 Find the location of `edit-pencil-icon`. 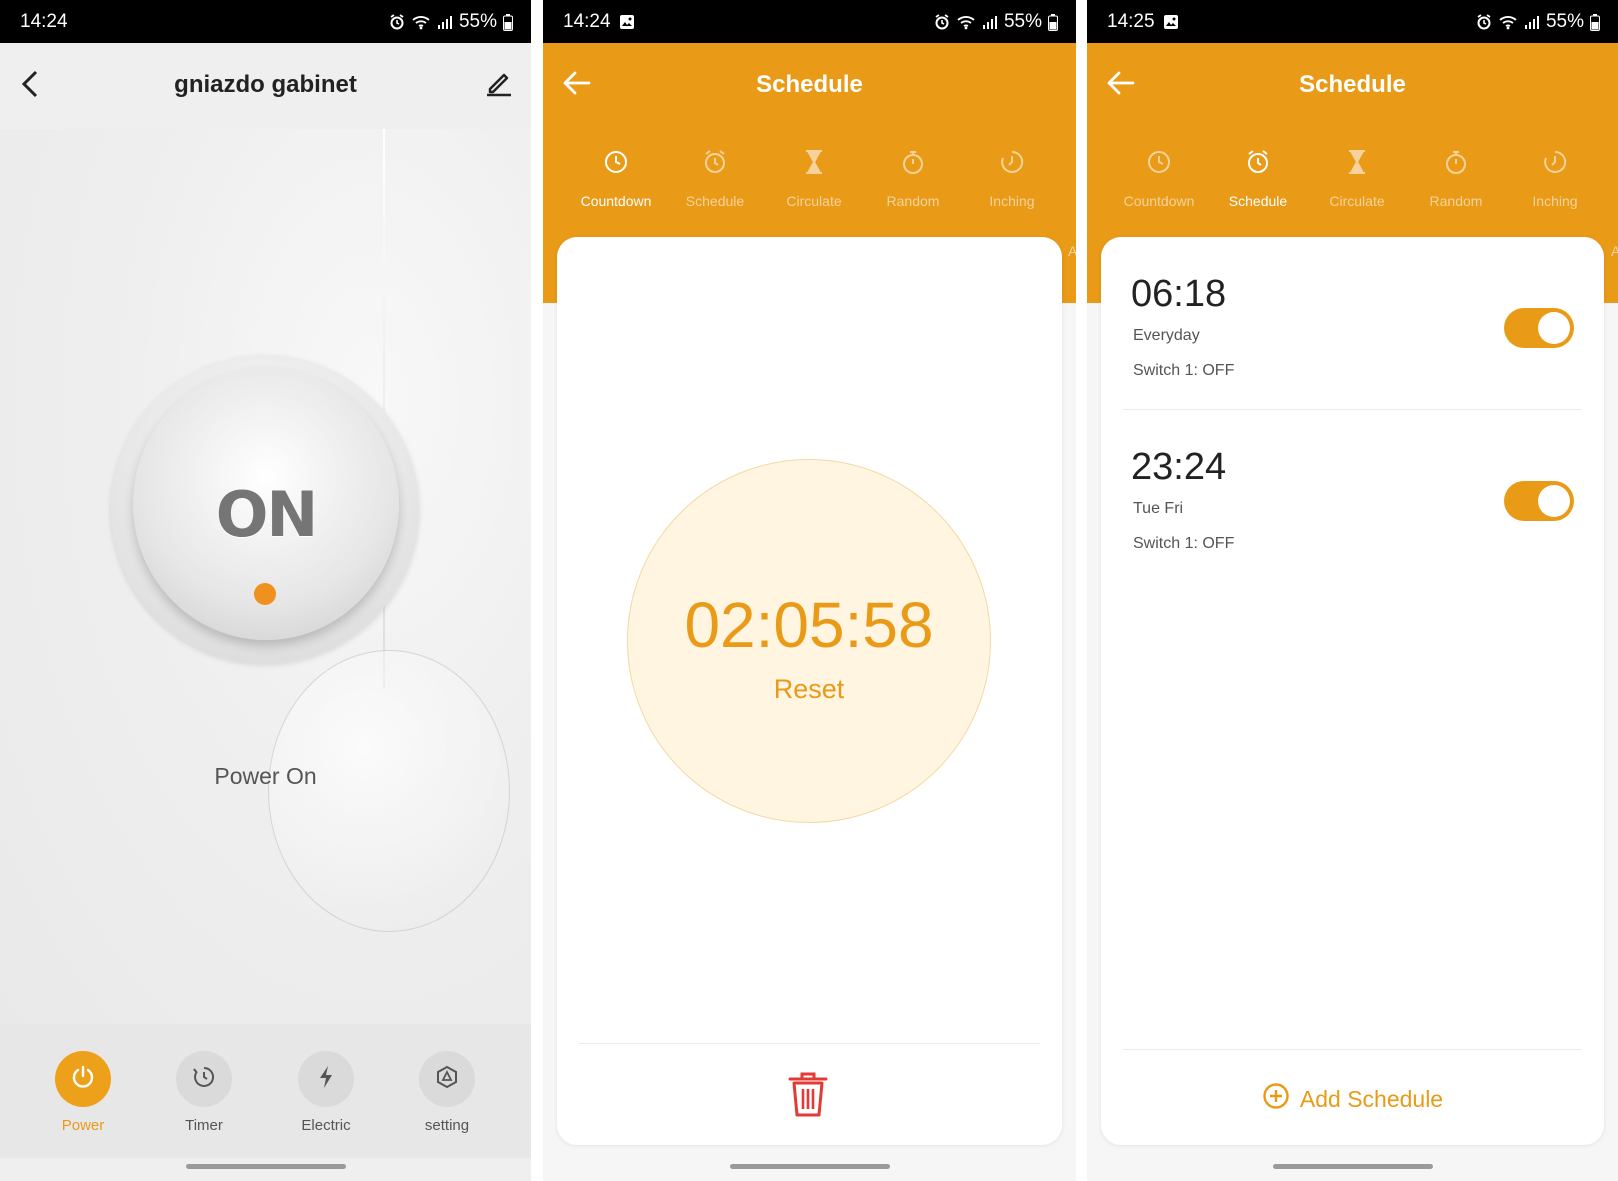

edit-pencil-icon is located at coordinates (499, 85).